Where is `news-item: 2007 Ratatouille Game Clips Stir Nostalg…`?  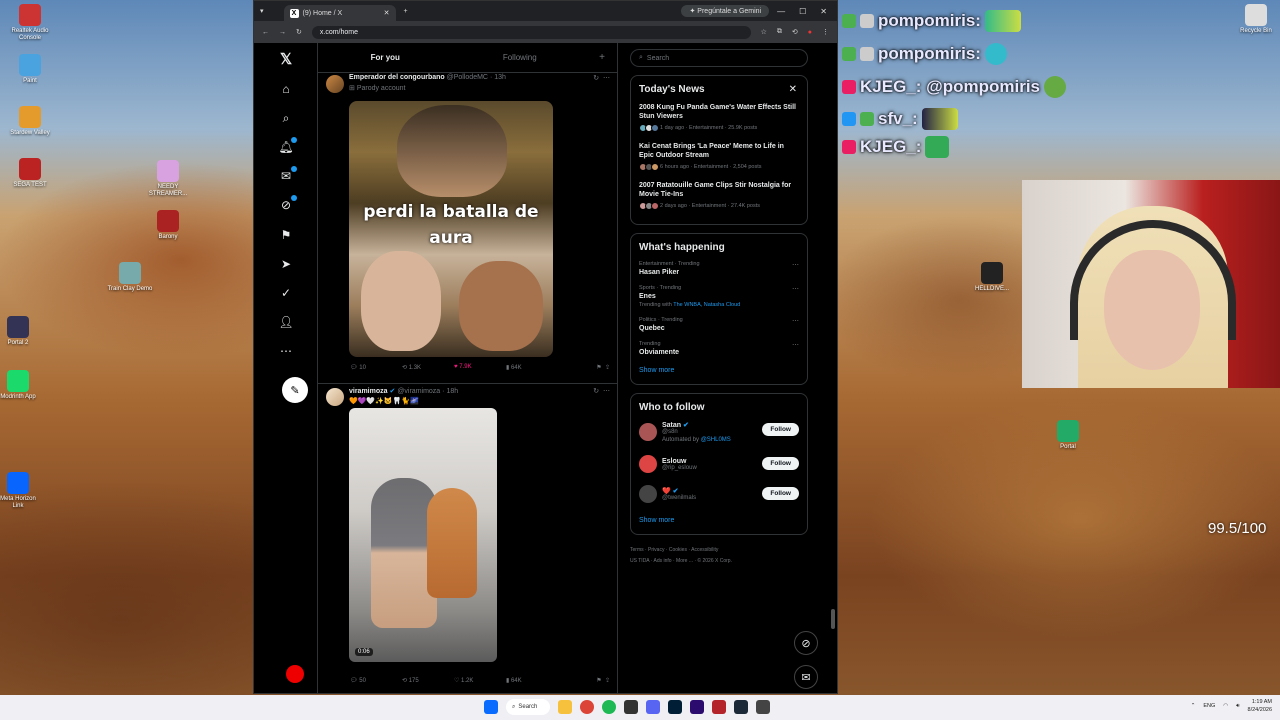
news-item: 2007 Ratatouille Game Clips Stir Nostalg… is located at coordinates (719, 195).